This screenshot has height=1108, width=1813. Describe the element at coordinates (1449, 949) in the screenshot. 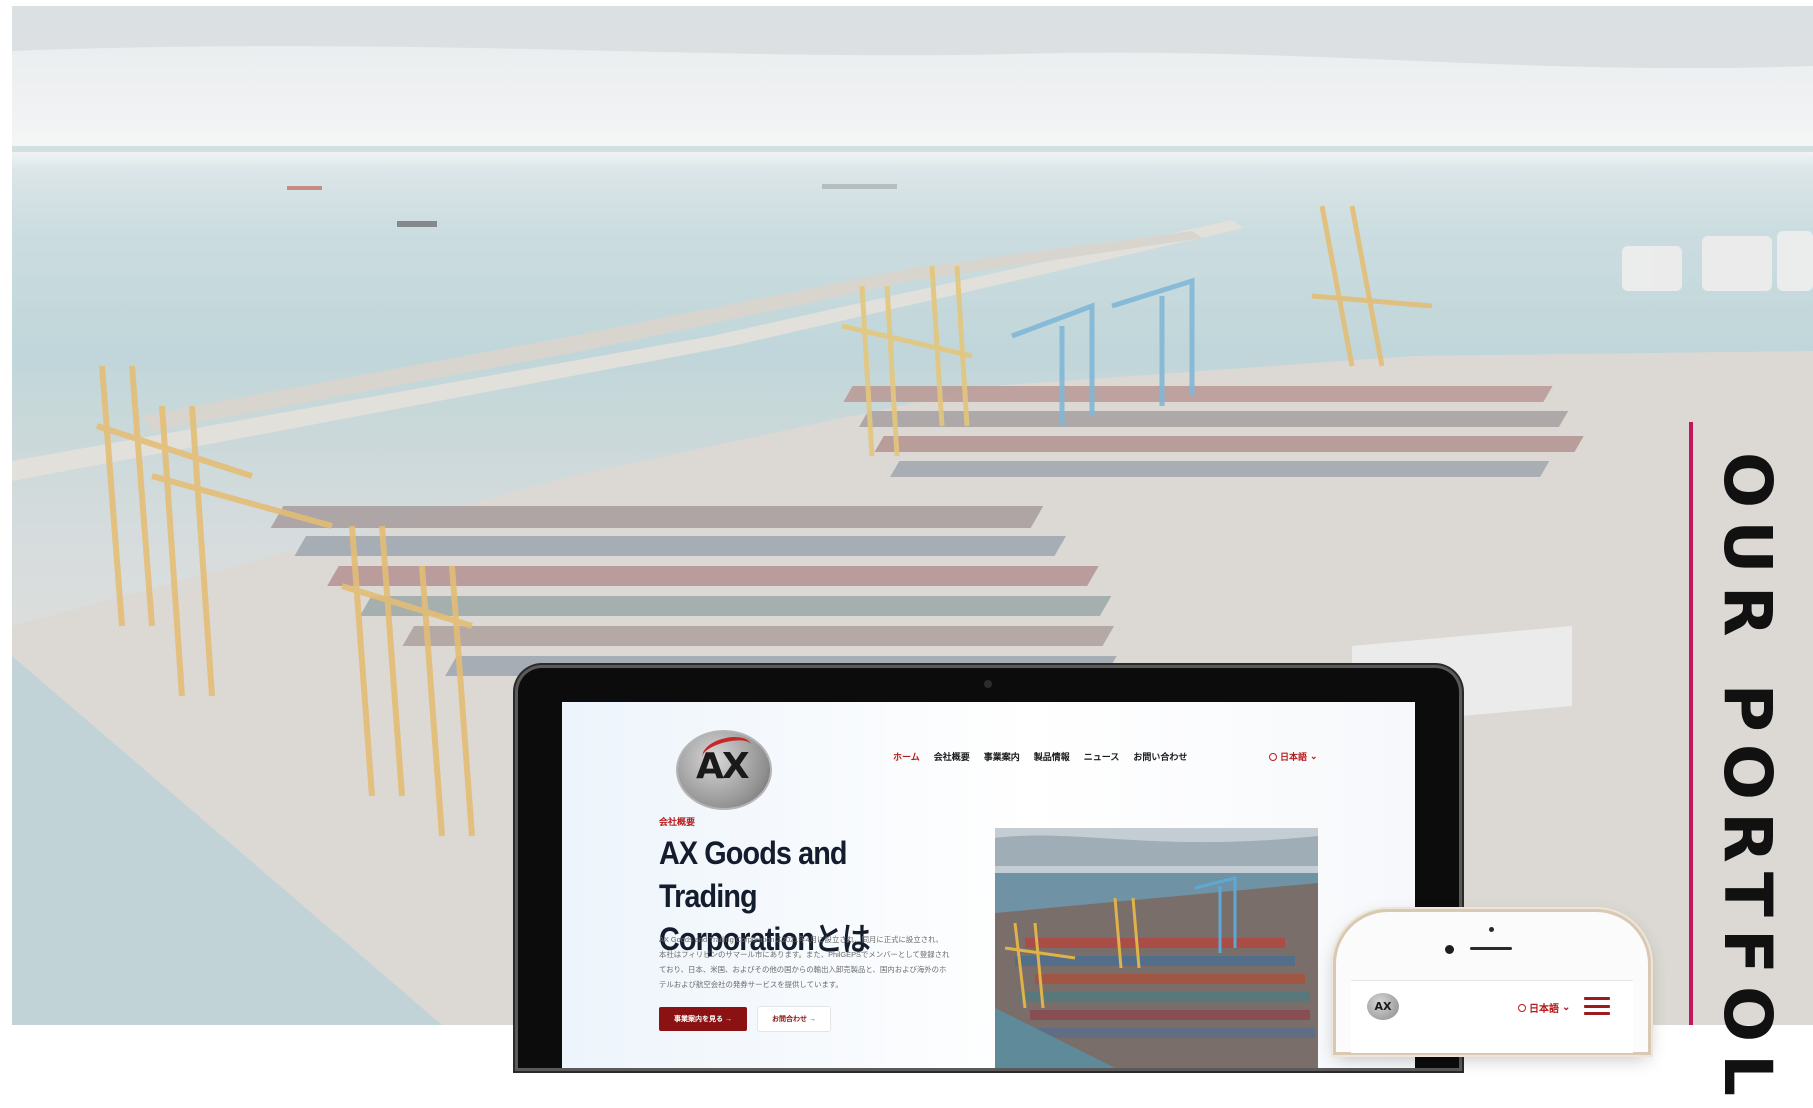

I see `phone-camera` at that location.